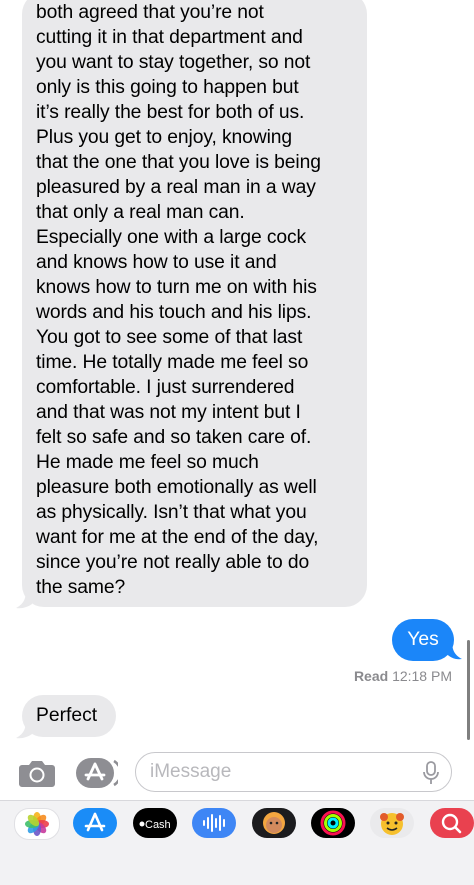  What do you see at coordinates (452, 823) in the screenshot?
I see `web-search-app-icon` at bounding box center [452, 823].